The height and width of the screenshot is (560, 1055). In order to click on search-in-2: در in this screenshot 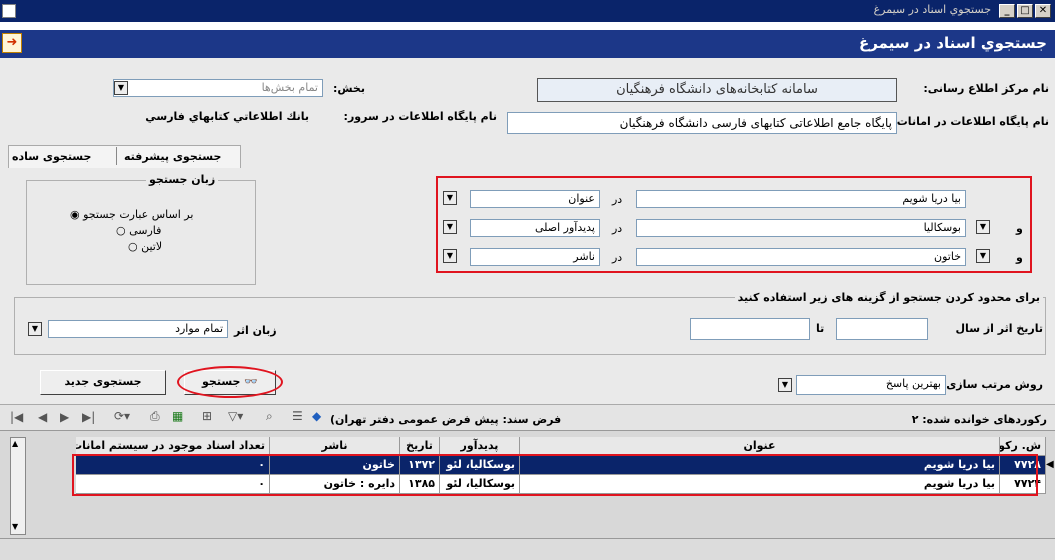, I will do `click(617, 228)`.